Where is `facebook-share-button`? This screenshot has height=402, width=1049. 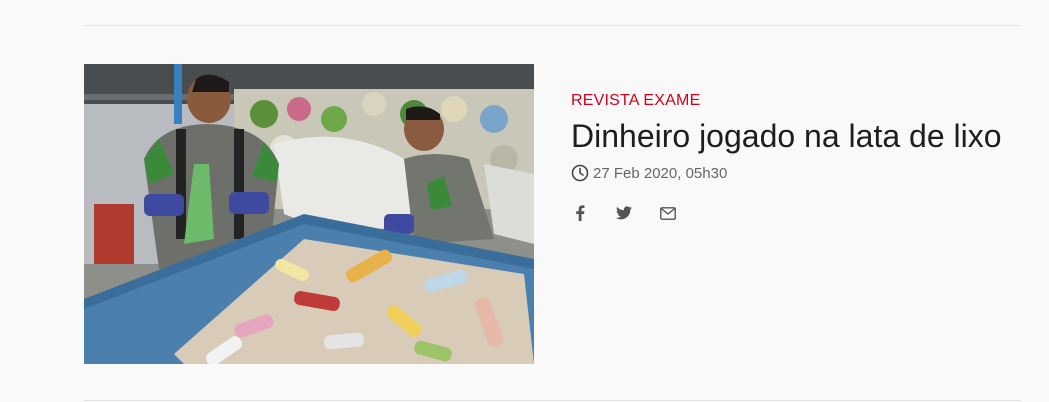 facebook-share-button is located at coordinates (580, 213).